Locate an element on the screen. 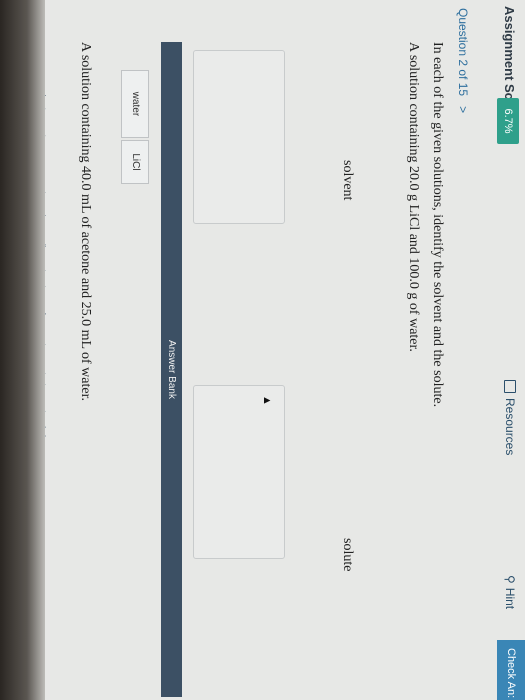 Image resolution: width=525 pixels, height=700 pixels. question-nav: Question 2 of 15 > is located at coordinates (463, 60).